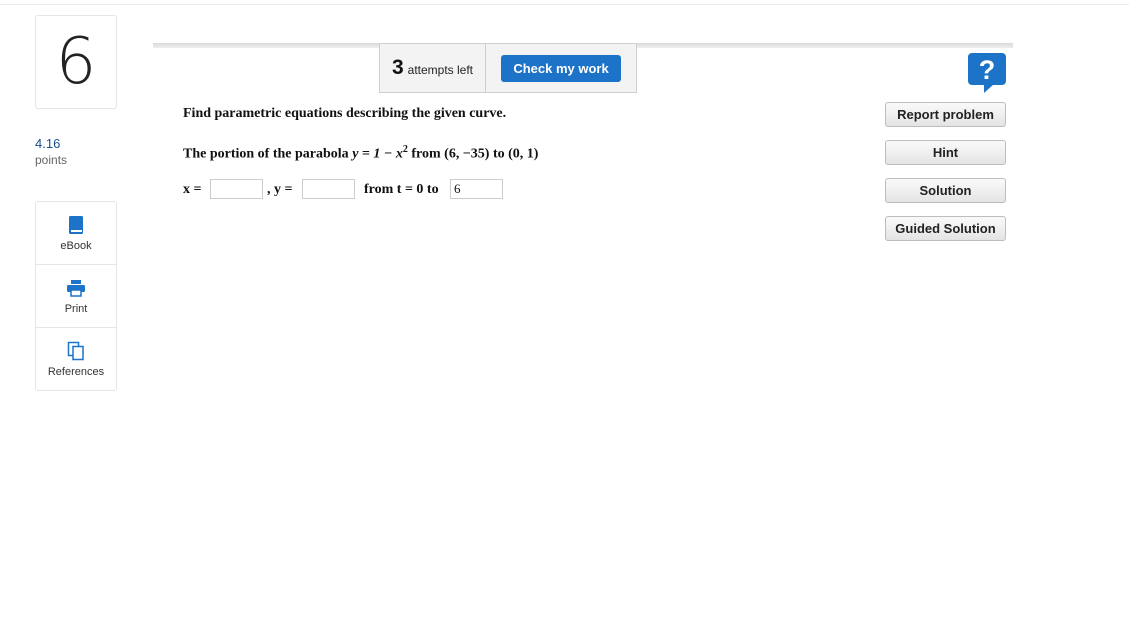 The width and height of the screenshot is (1129, 639). What do you see at coordinates (192, 189) in the screenshot?
I see `x-label: x =` at bounding box center [192, 189].